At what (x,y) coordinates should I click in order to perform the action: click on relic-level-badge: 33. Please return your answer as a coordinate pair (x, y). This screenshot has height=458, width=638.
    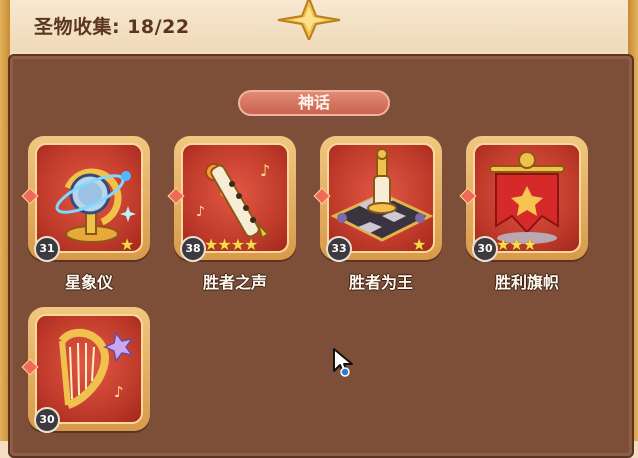
    Looking at the image, I should click on (339, 249).